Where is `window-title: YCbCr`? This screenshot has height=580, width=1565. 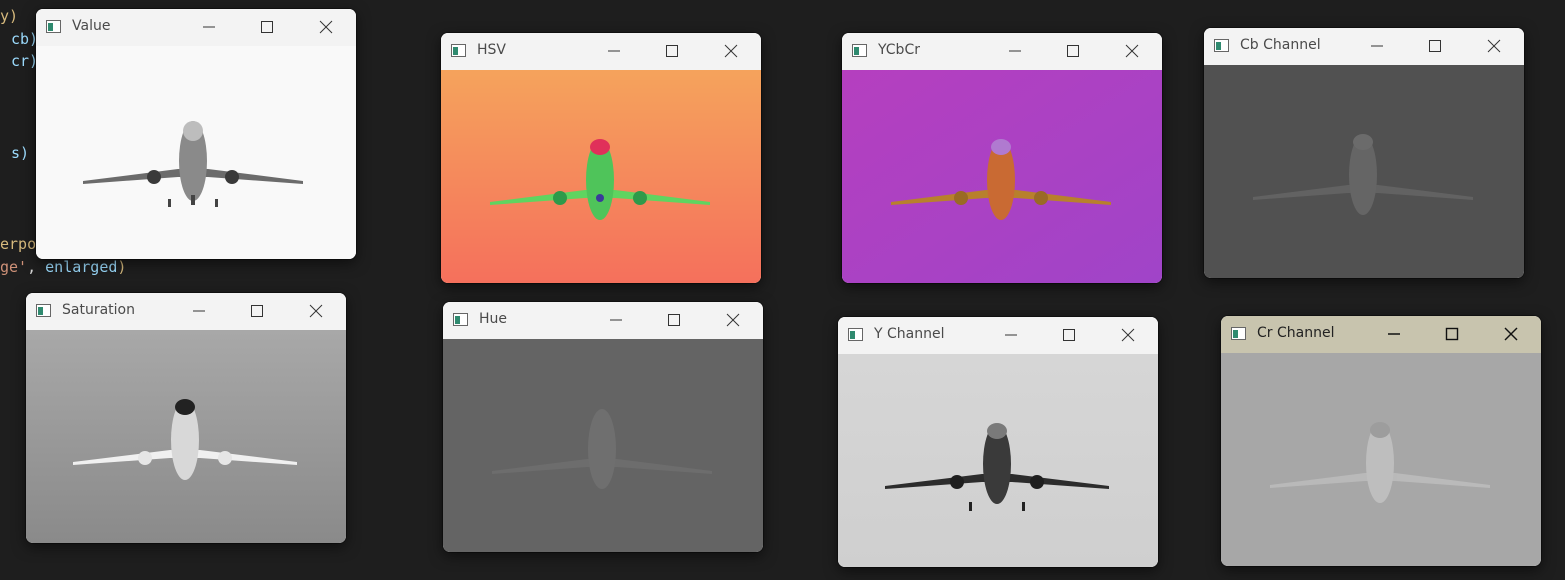
window-title: YCbCr is located at coordinates (899, 50).